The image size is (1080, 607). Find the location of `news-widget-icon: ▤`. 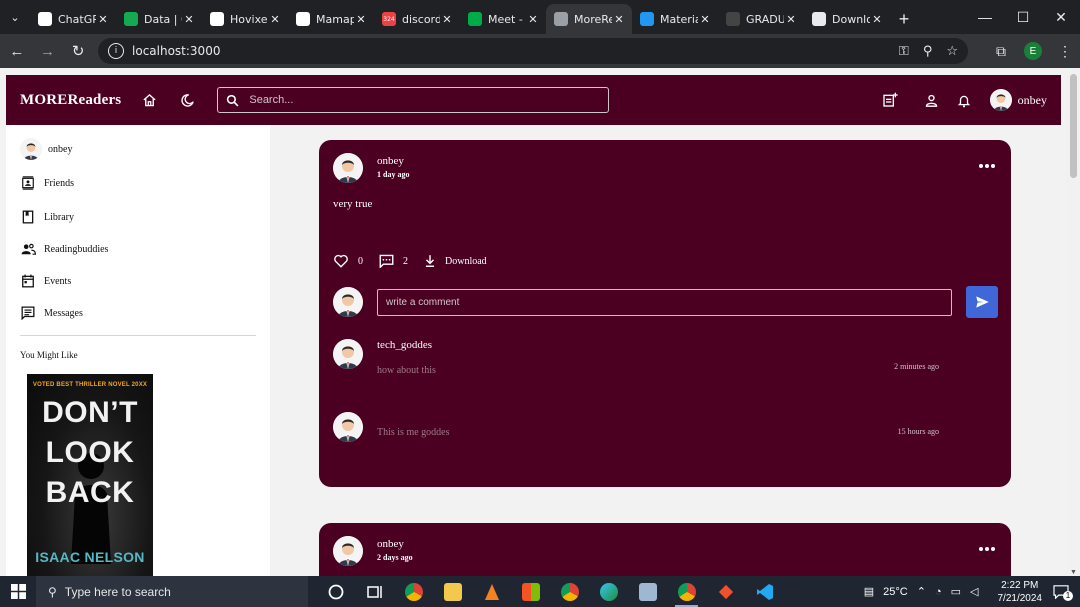

news-widget-icon: ▤ is located at coordinates (869, 591).